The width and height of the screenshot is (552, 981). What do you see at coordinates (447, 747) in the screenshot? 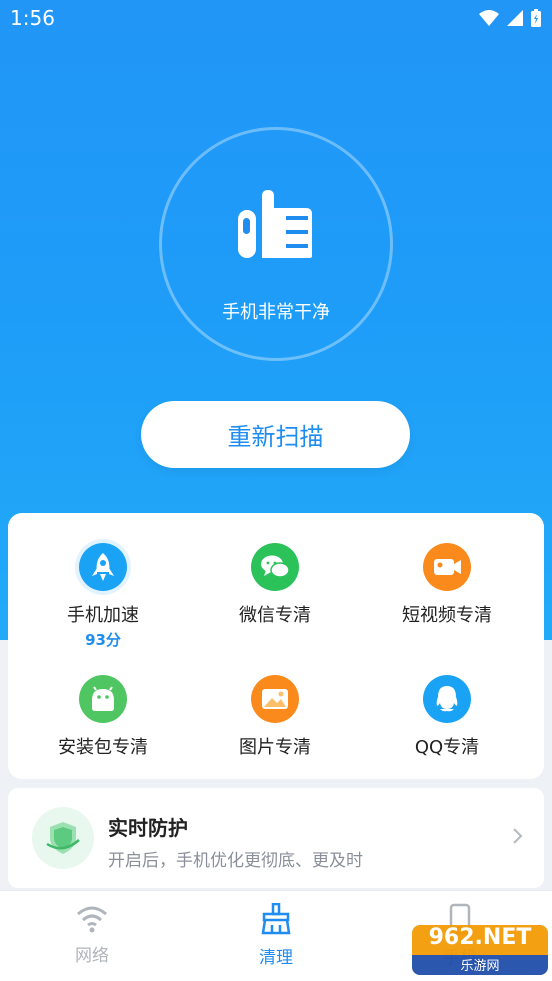
I see `feature-label: QQ专清` at bounding box center [447, 747].